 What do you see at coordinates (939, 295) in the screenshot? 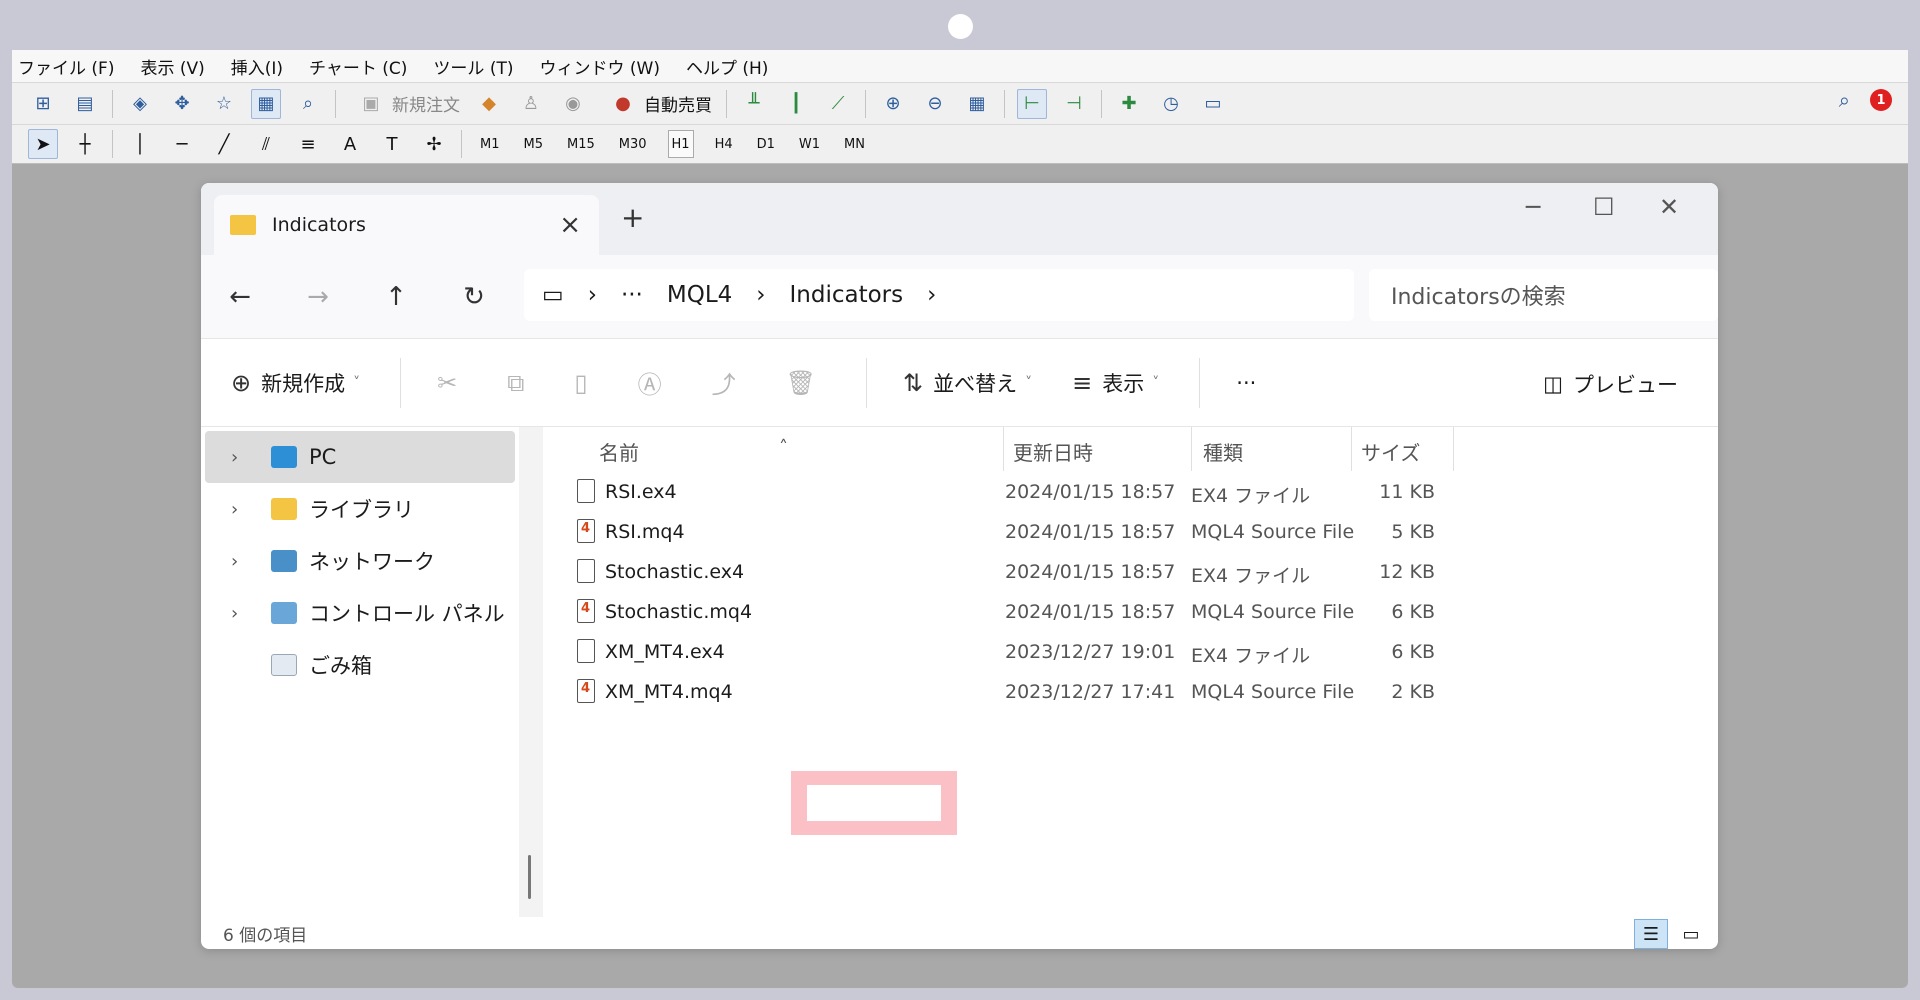
I see `address-bar: ▭ › ··· MQL4 › Indicators ›` at bounding box center [939, 295].